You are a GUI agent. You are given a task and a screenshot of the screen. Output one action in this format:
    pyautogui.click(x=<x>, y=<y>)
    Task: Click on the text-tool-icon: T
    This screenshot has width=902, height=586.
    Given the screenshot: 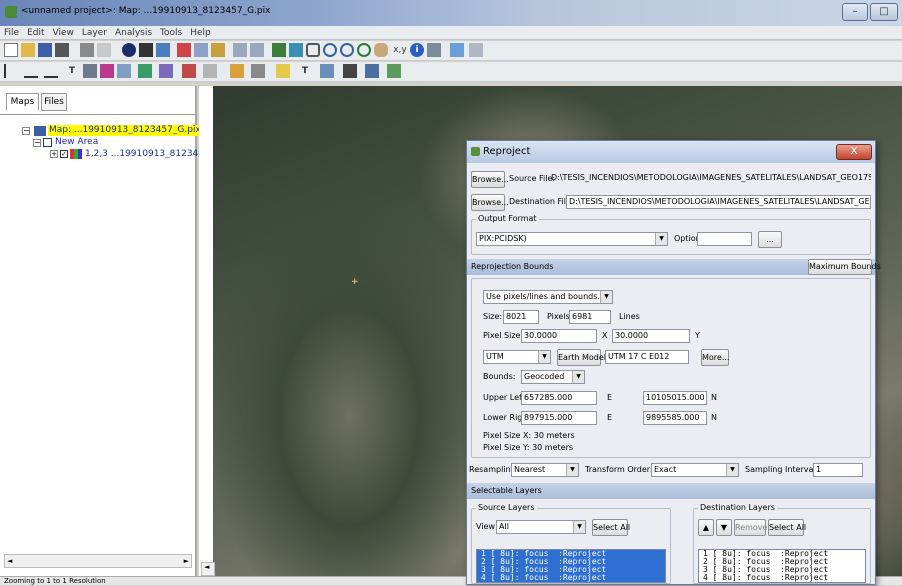 What is the action you would take?
    pyautogui.click(x=72, y=71)
    